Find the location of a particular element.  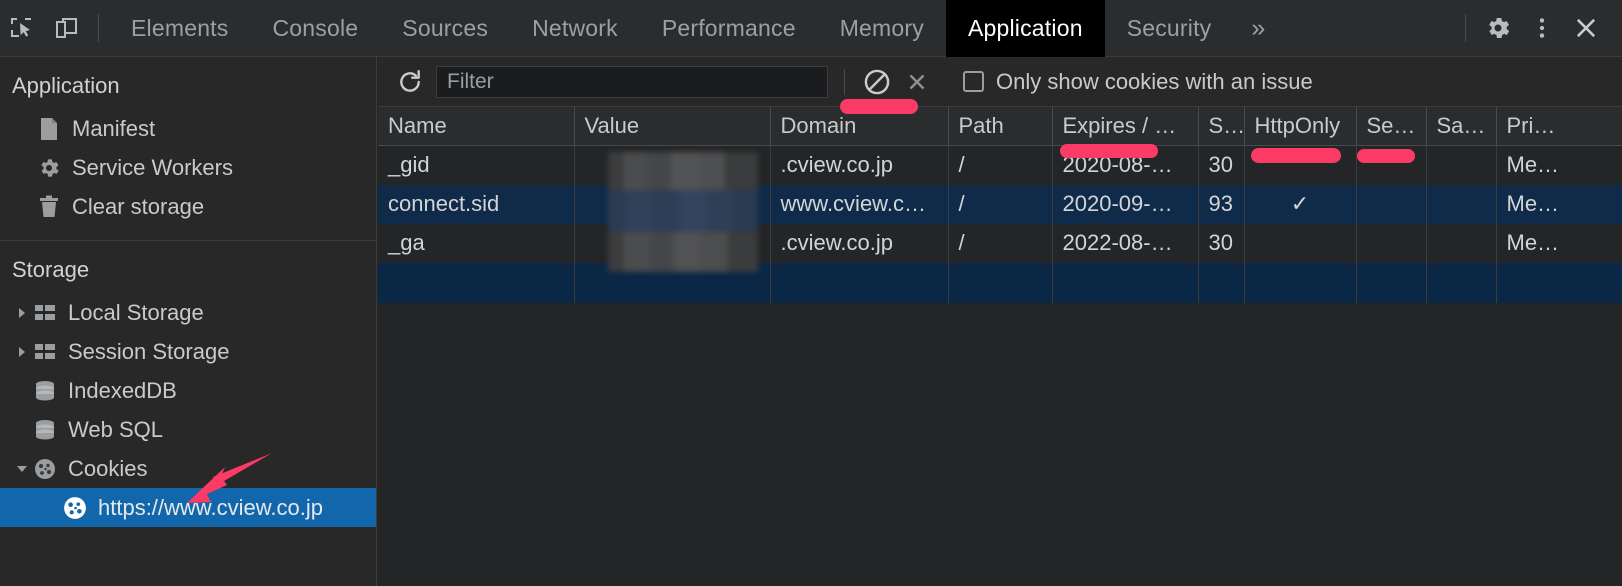

sidebar-item-label: IndexedDB is located at coordinates (122, 390).